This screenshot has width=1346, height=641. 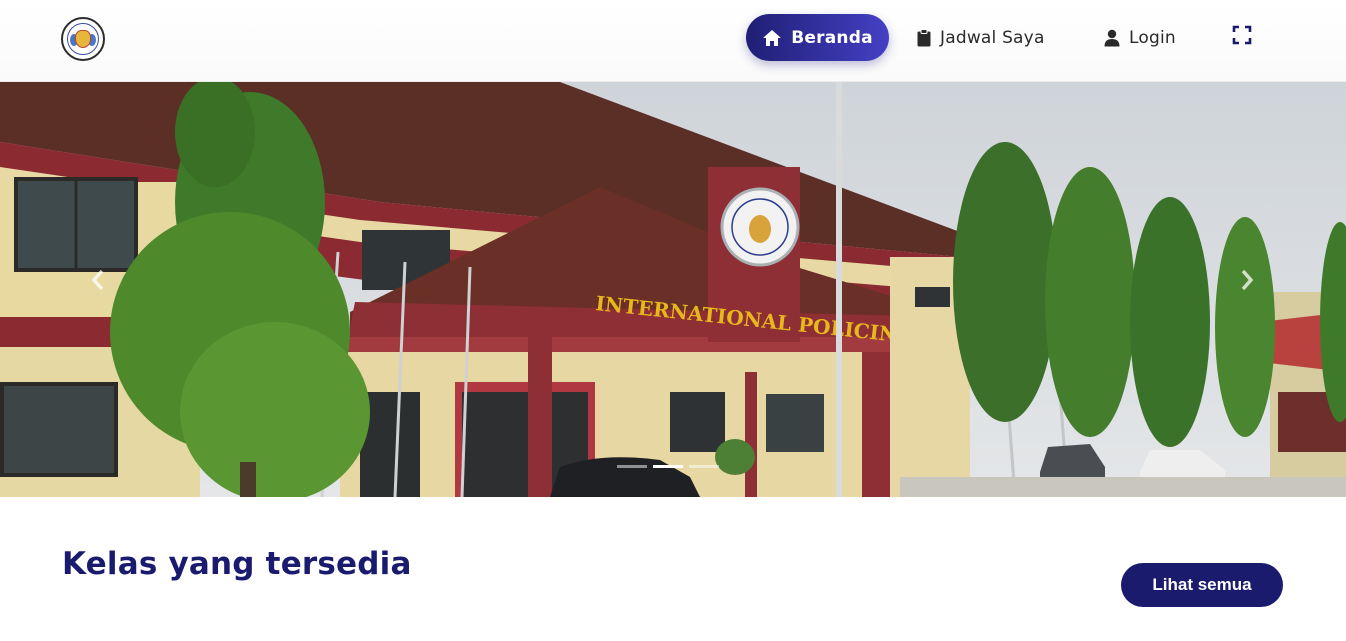 I want to click on chevron-right-icon, so click(x=1247, y=280).